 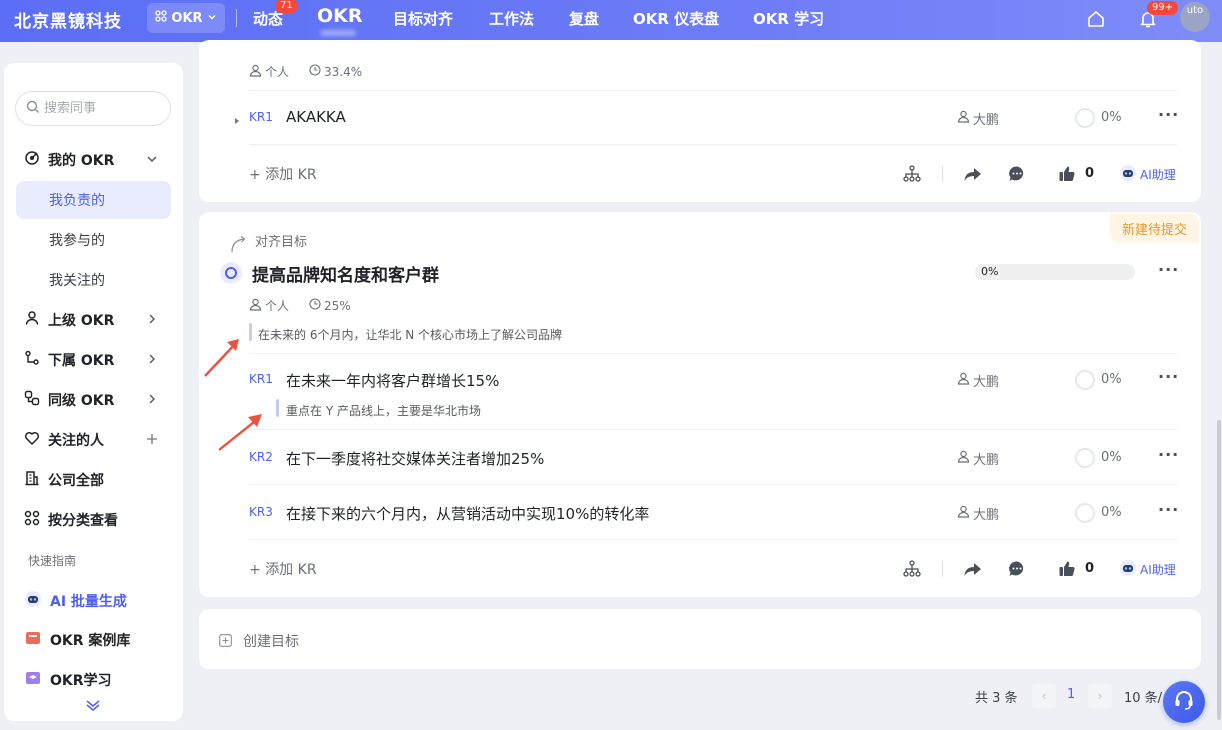 I want to click on description-bar, so click(x=250, y=332).